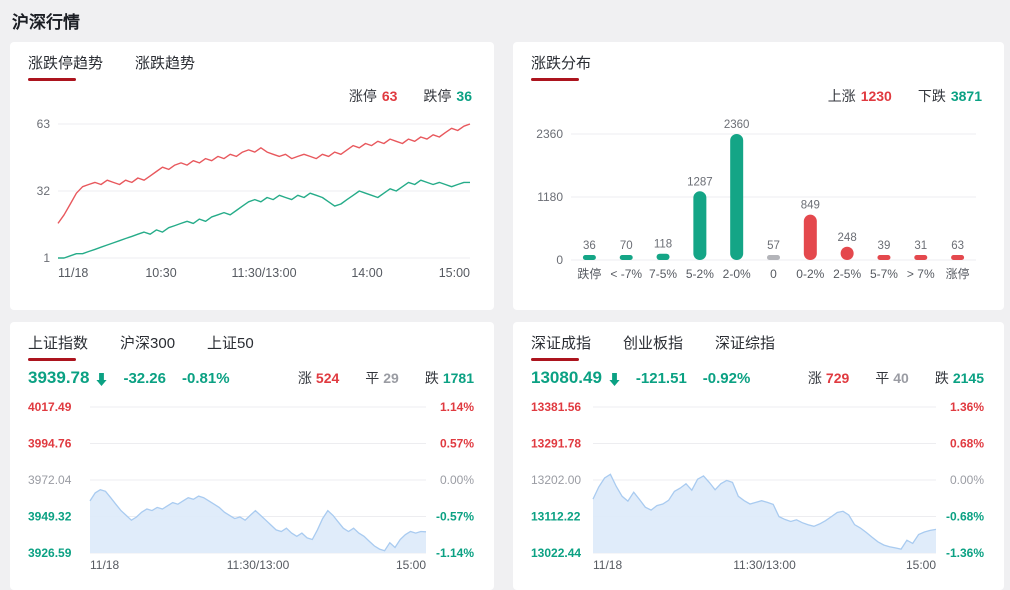  Describe the element at coordinates (44, 191) in the screenshot. I see `svg-text: 32` at that location.